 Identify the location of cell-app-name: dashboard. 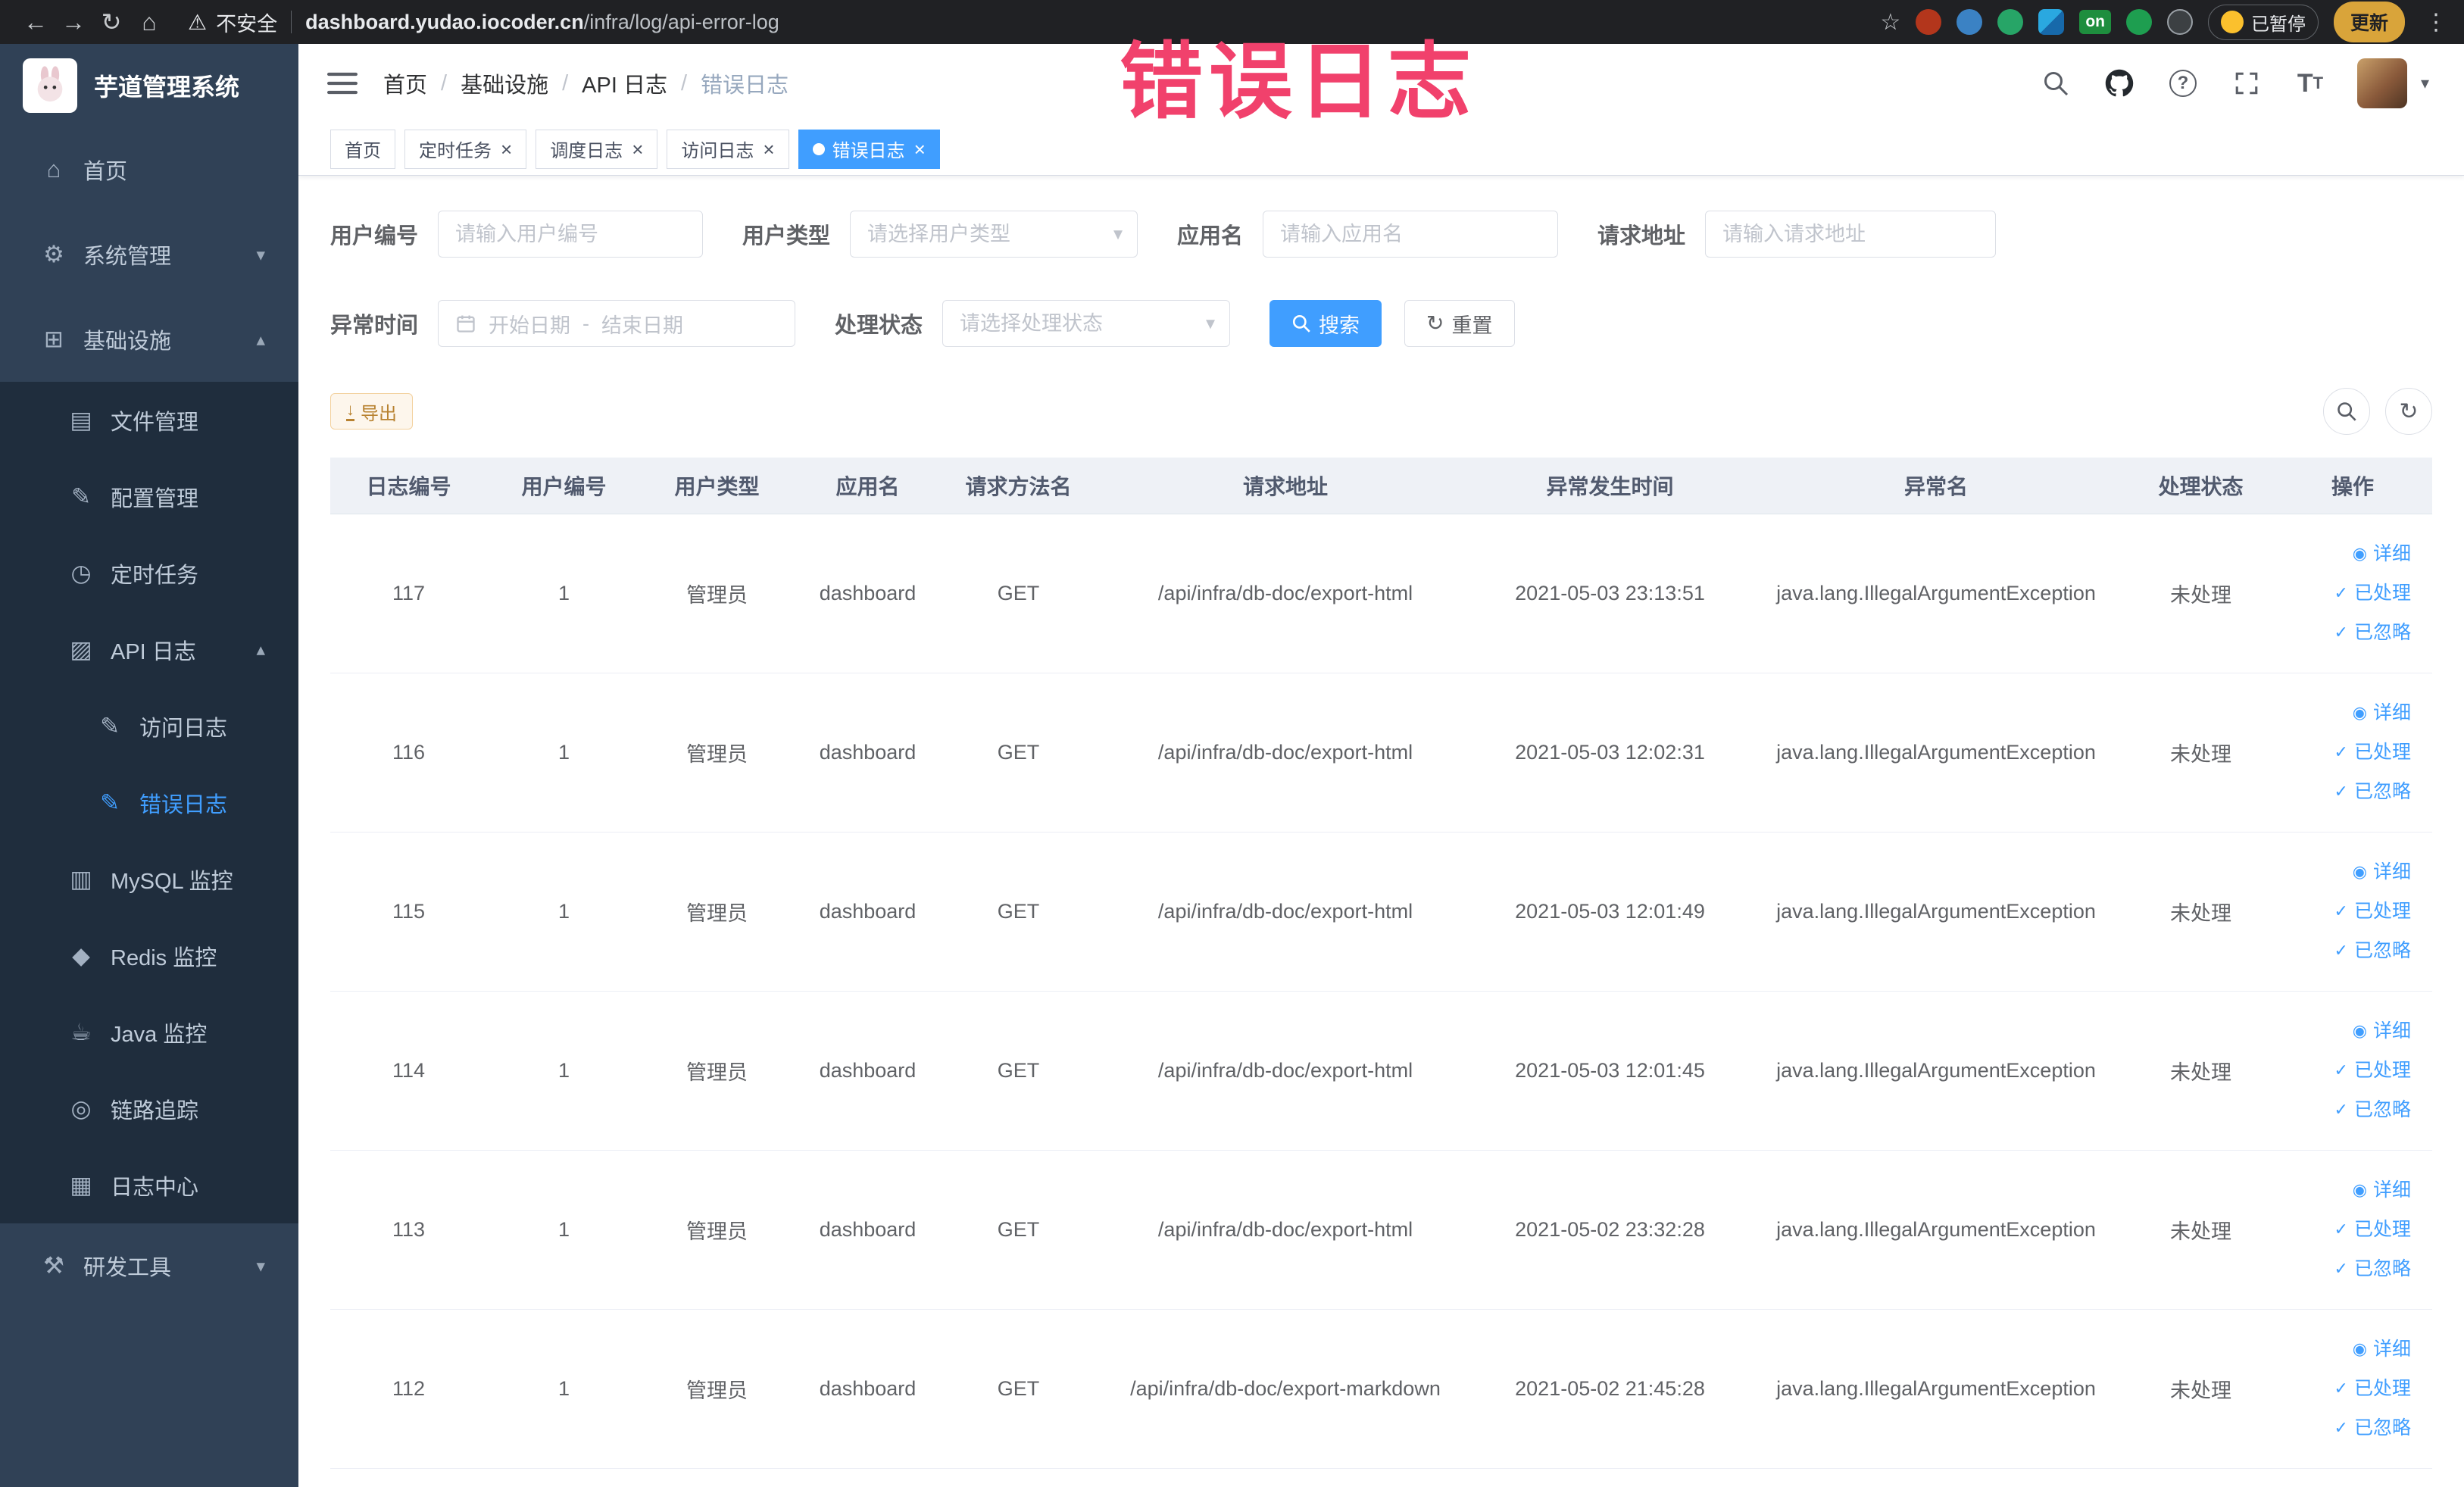
(867, 1230).